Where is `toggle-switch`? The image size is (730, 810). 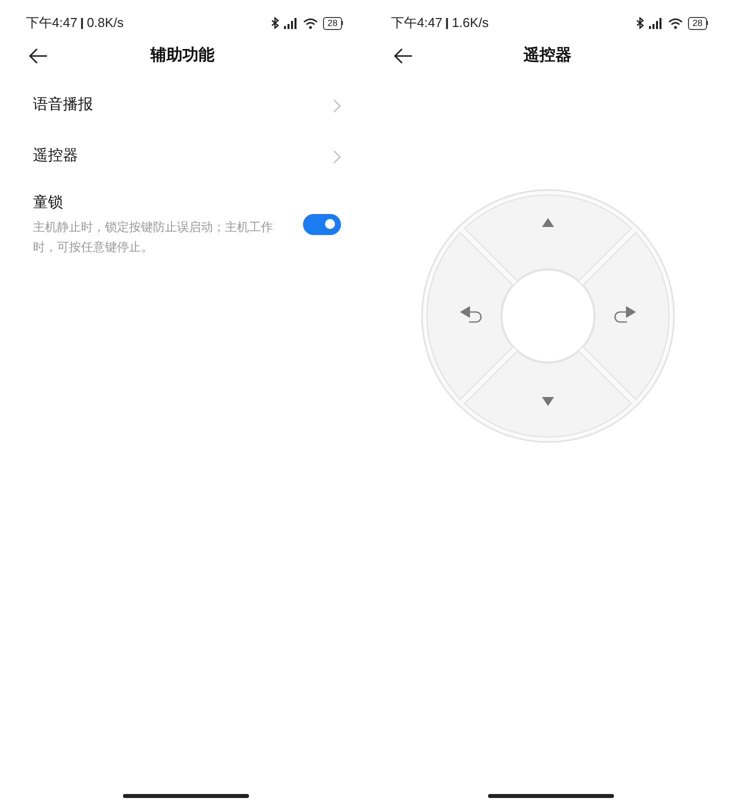
toggle-switch is located at coordinates (322, 224).